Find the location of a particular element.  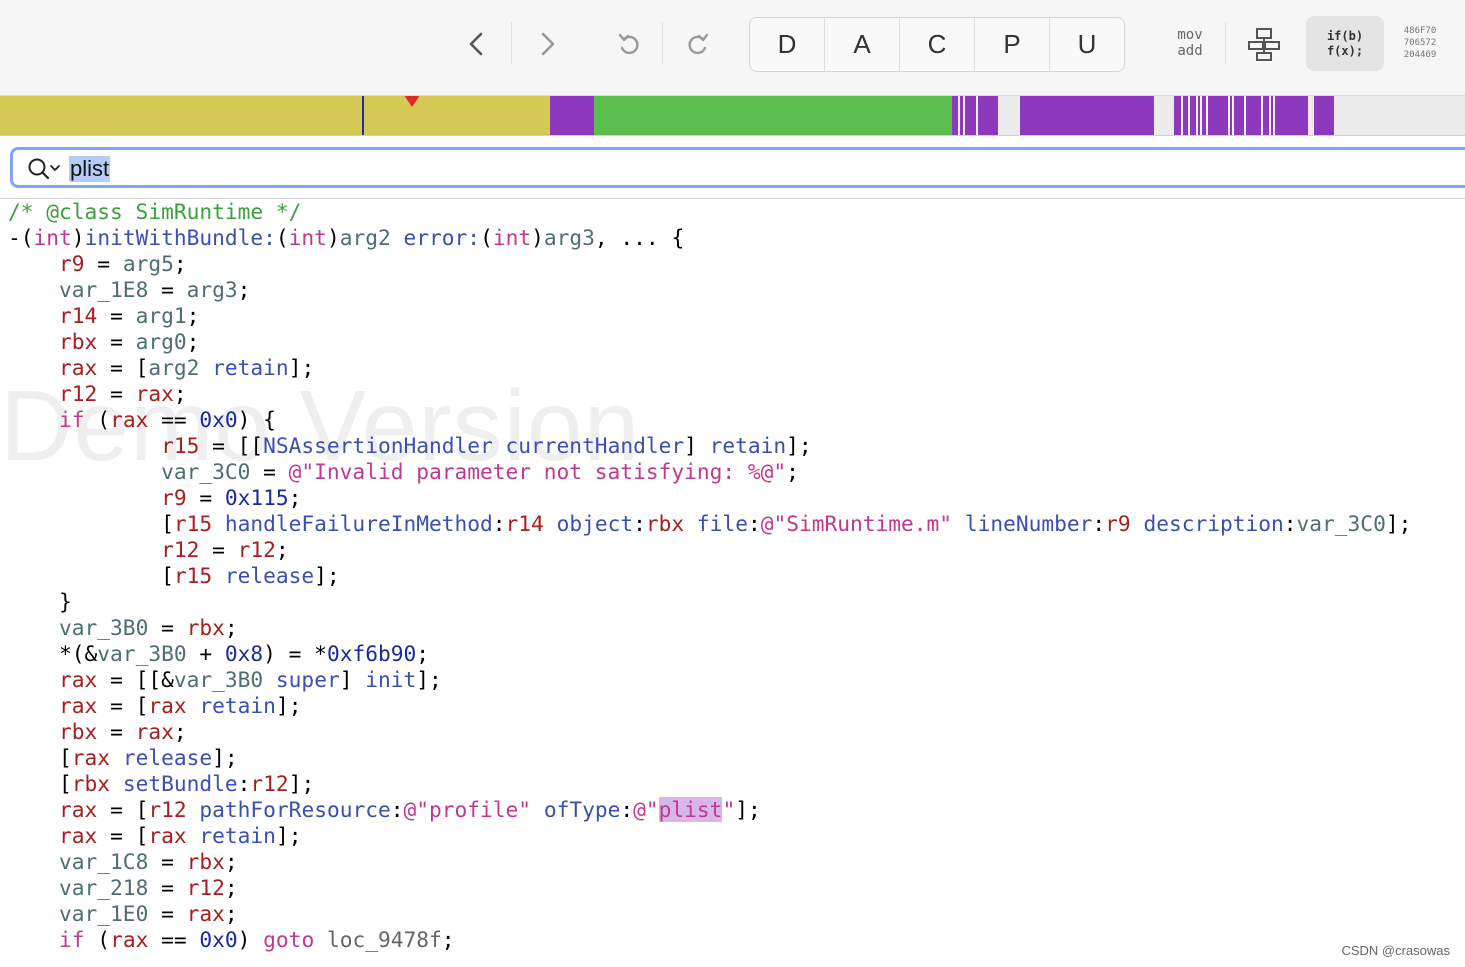

code-token: = [[& is located at coordinates (135, 679).